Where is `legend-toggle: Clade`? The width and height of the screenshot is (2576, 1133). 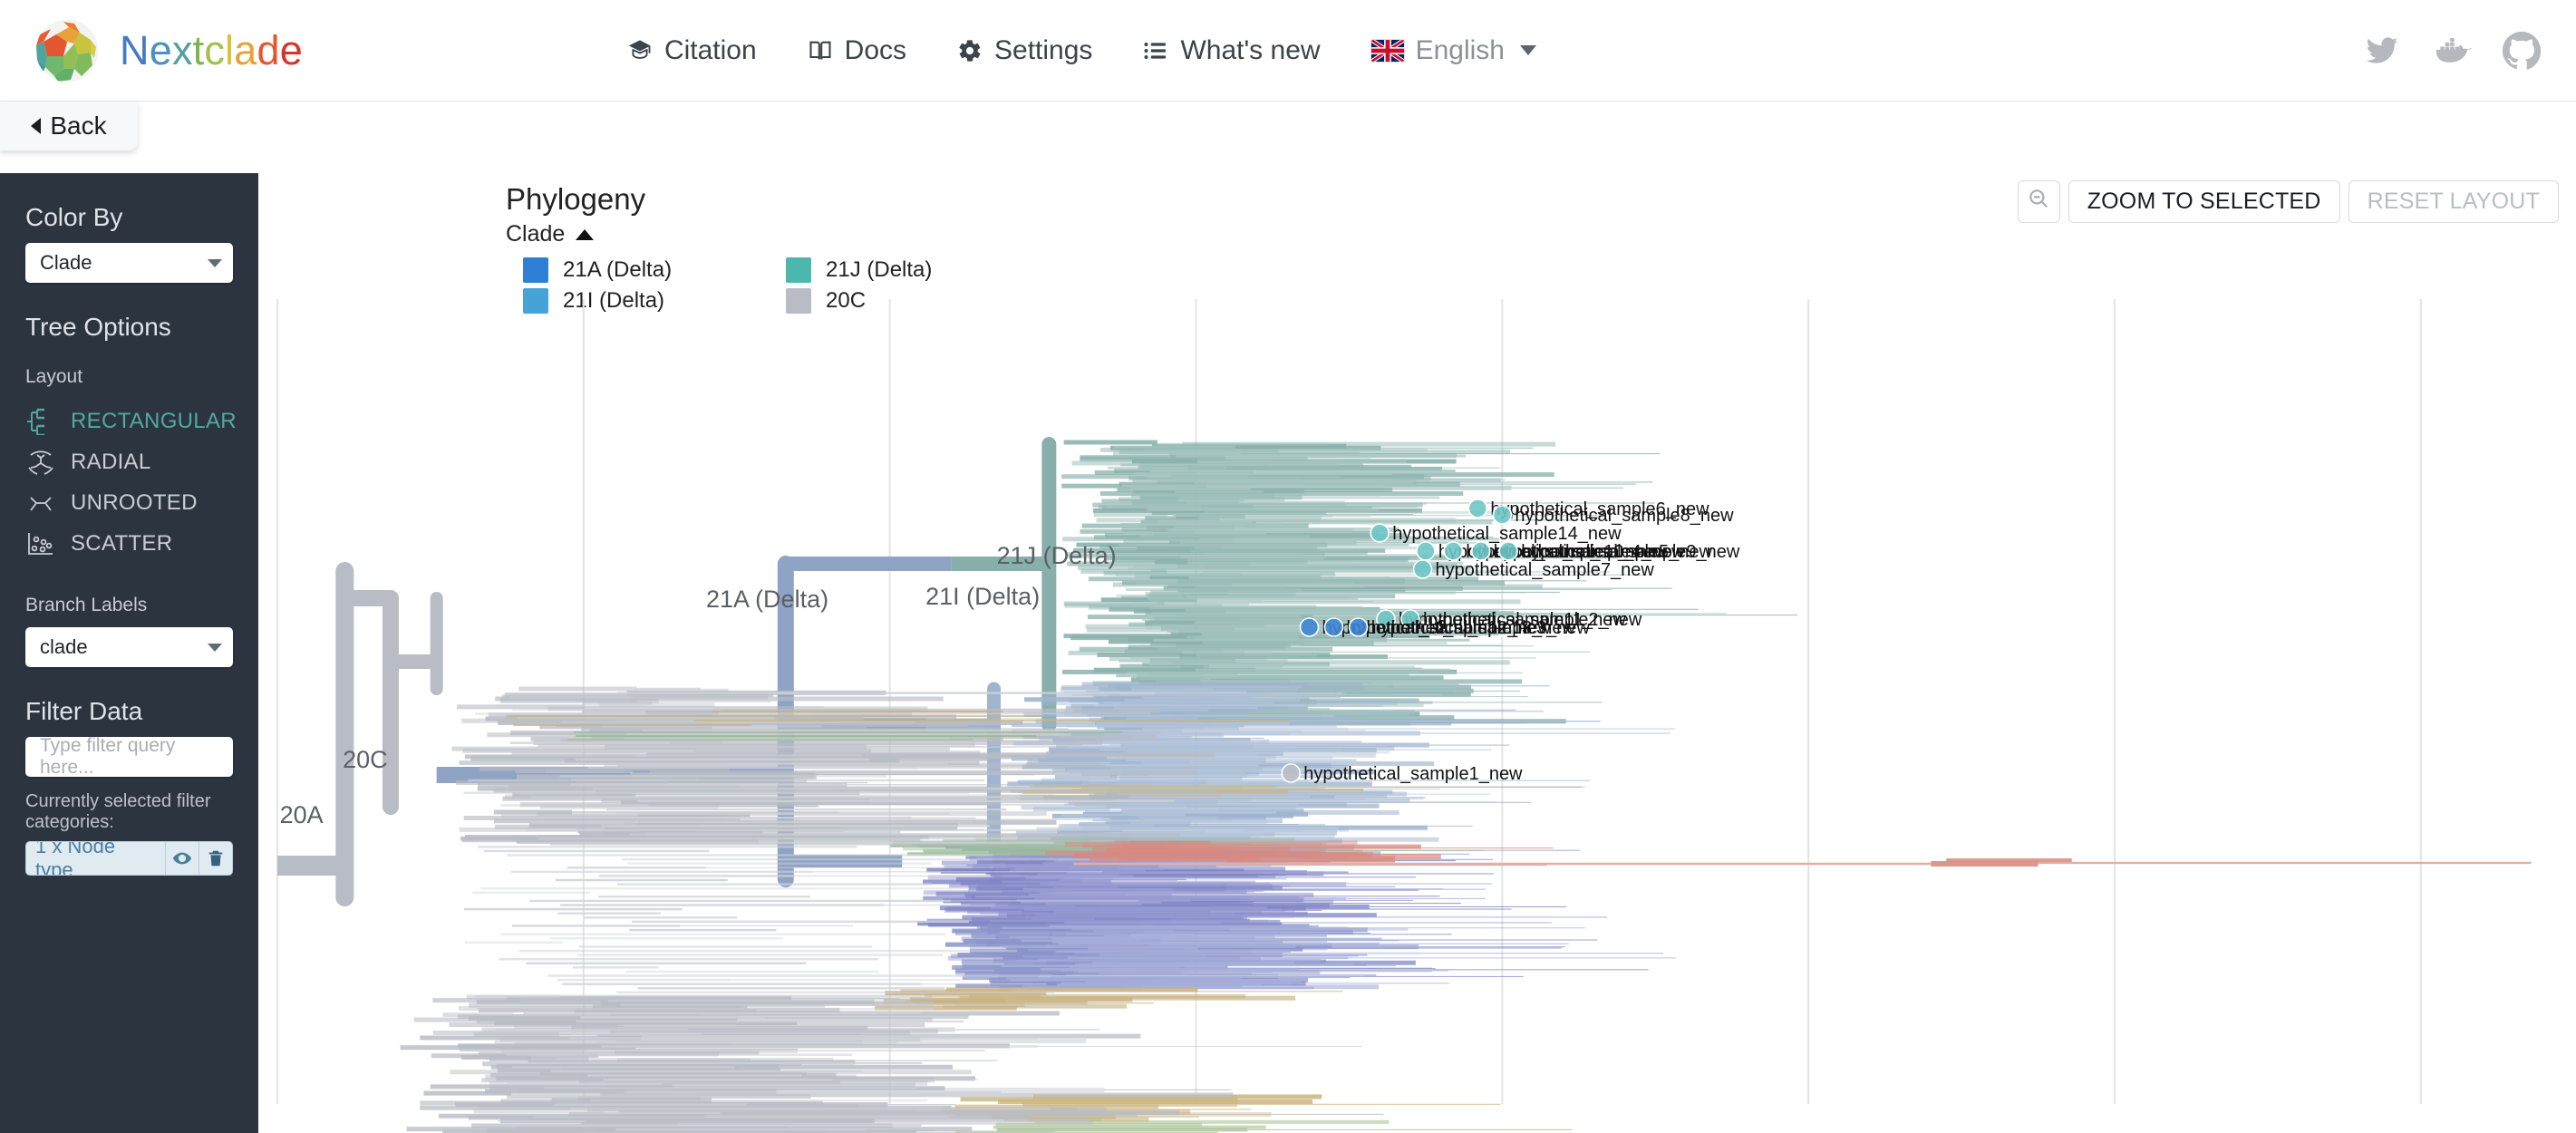
legend-toggle: Clade is located at coordinates (550, 234).